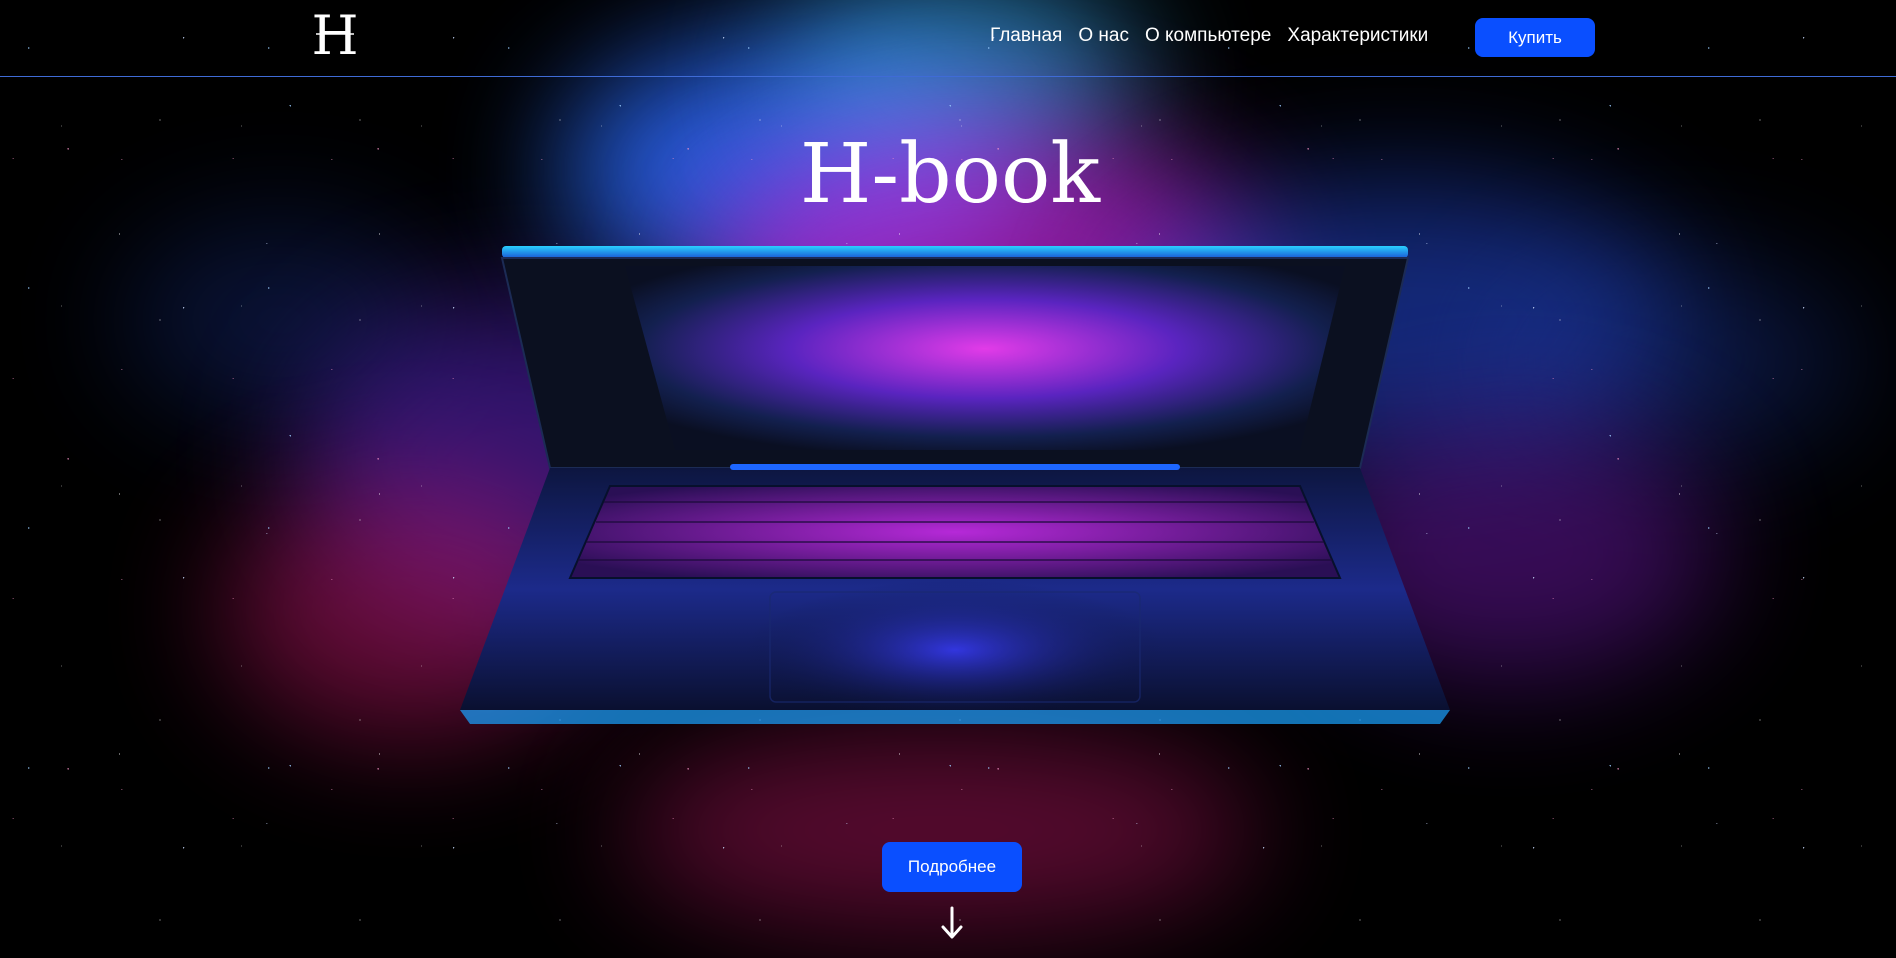 Image resolution: width=1896 pixels, height=958 pixels. I want to click on nav-item-about: О нас, so click(1103, 36).